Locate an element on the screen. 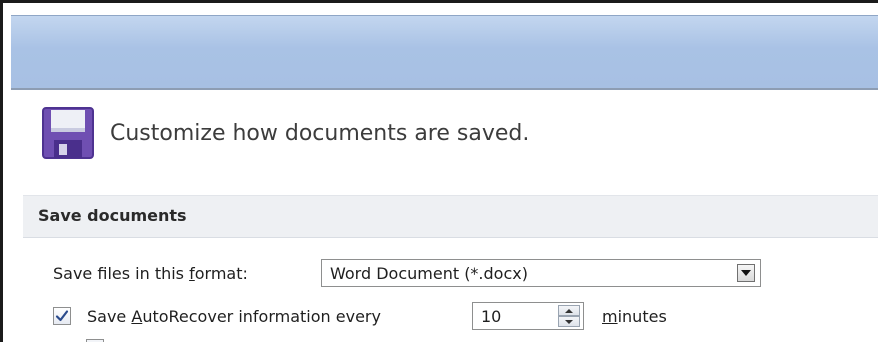  header-description: Customize how documents are saved. is located at coordinates (320, 133).